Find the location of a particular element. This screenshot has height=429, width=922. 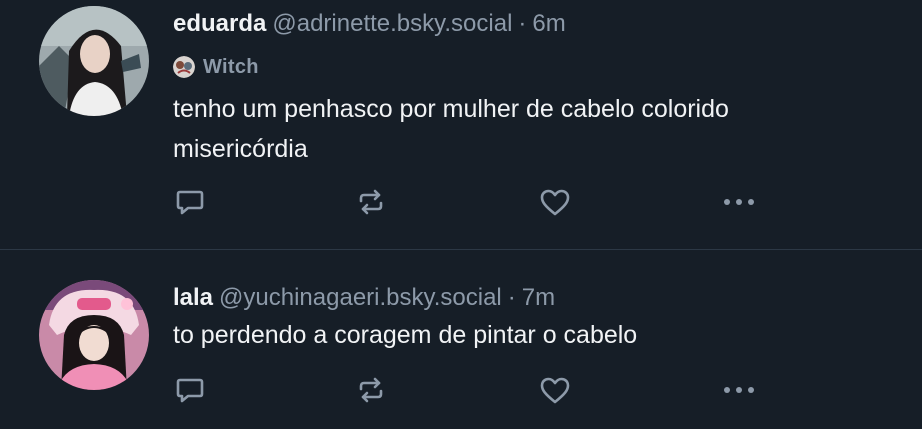

avatar is located at coordinates (94, 61).